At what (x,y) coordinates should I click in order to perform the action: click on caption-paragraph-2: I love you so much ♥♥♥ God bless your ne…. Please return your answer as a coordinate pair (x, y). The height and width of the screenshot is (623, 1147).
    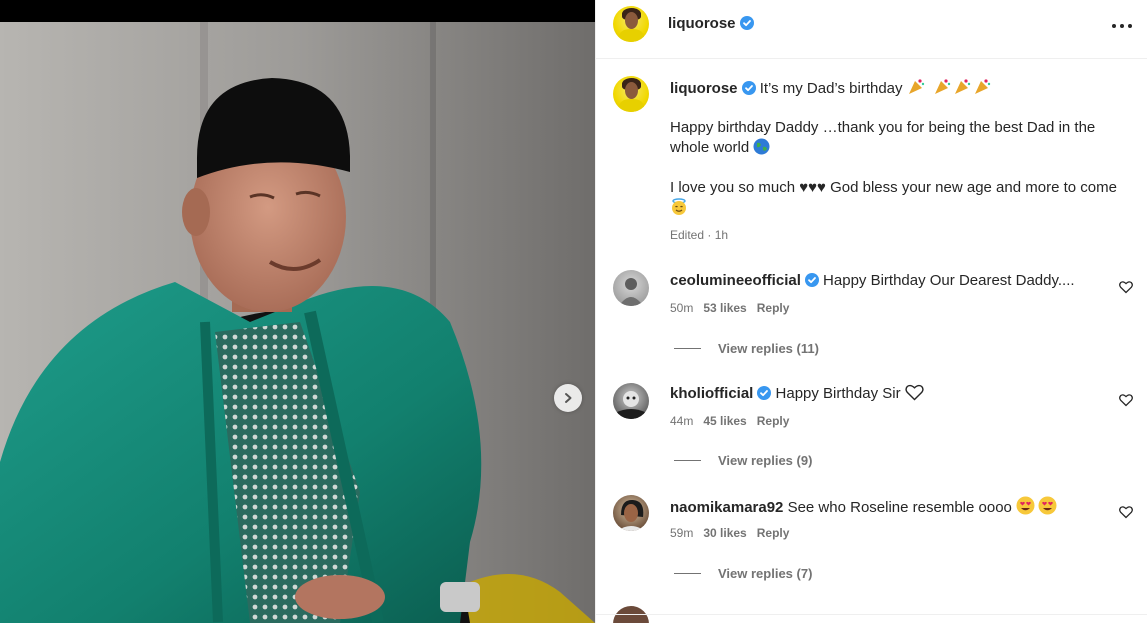
    Looking at the image, I should click on (900, 198).